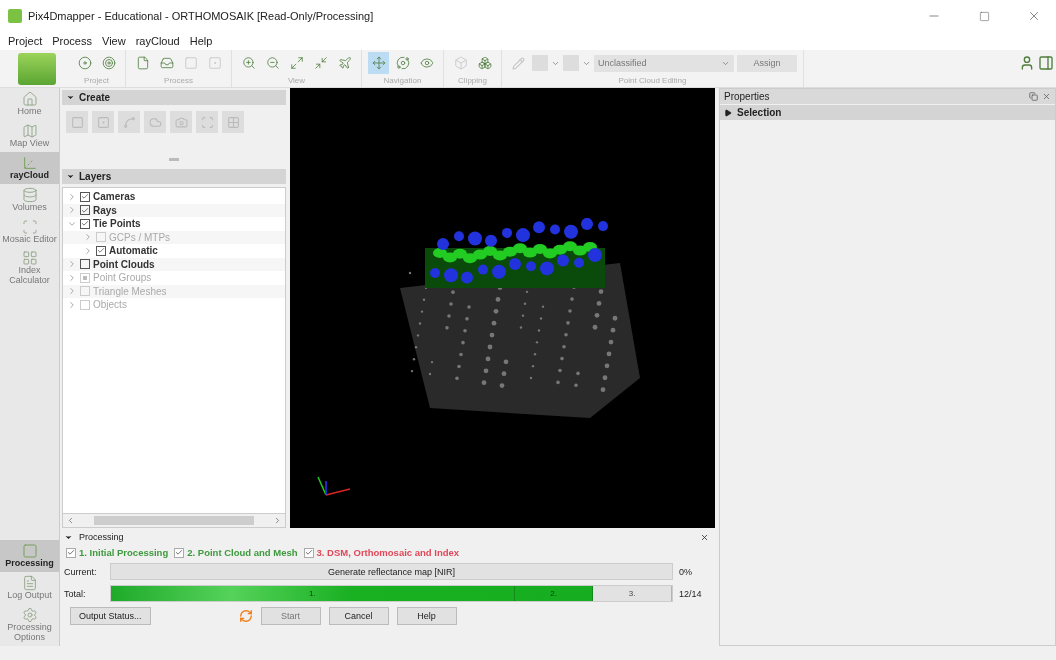 This screenshot has width=1056, height=660. Describe the element at coordinates (81, 571) in the screenshot. I see `current-label: Current:` at that location.